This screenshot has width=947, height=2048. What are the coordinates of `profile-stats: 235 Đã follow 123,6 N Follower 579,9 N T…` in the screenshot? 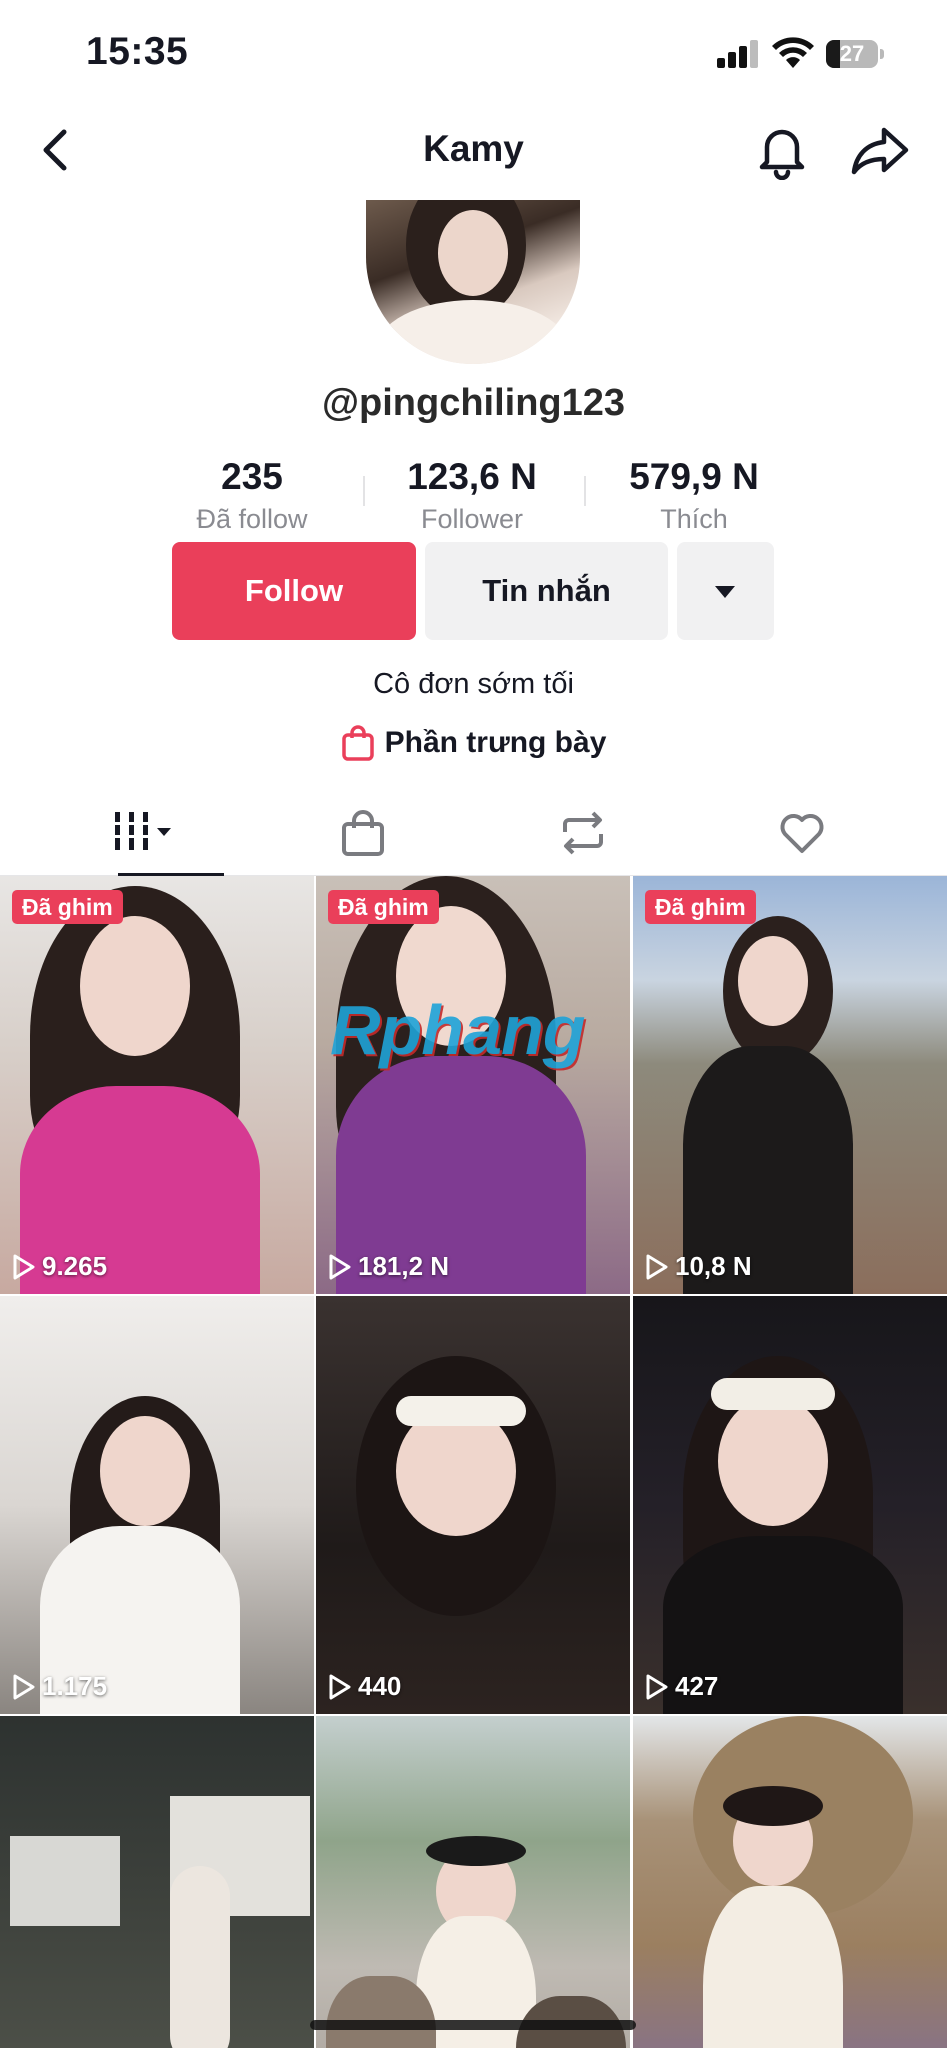 It's located at (473, 496).